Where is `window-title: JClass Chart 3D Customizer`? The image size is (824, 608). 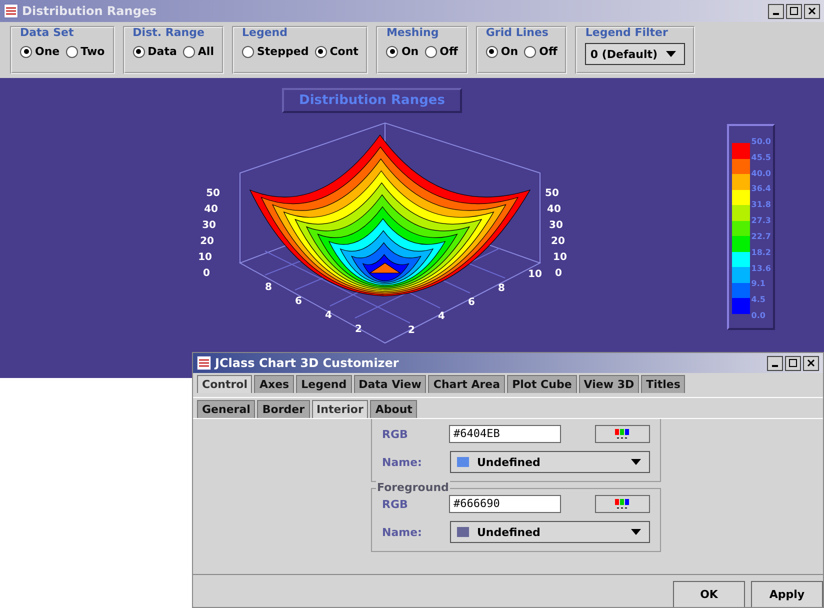
window-title: JClass Chart 3D Customizer is located at coordinates (307, 363).